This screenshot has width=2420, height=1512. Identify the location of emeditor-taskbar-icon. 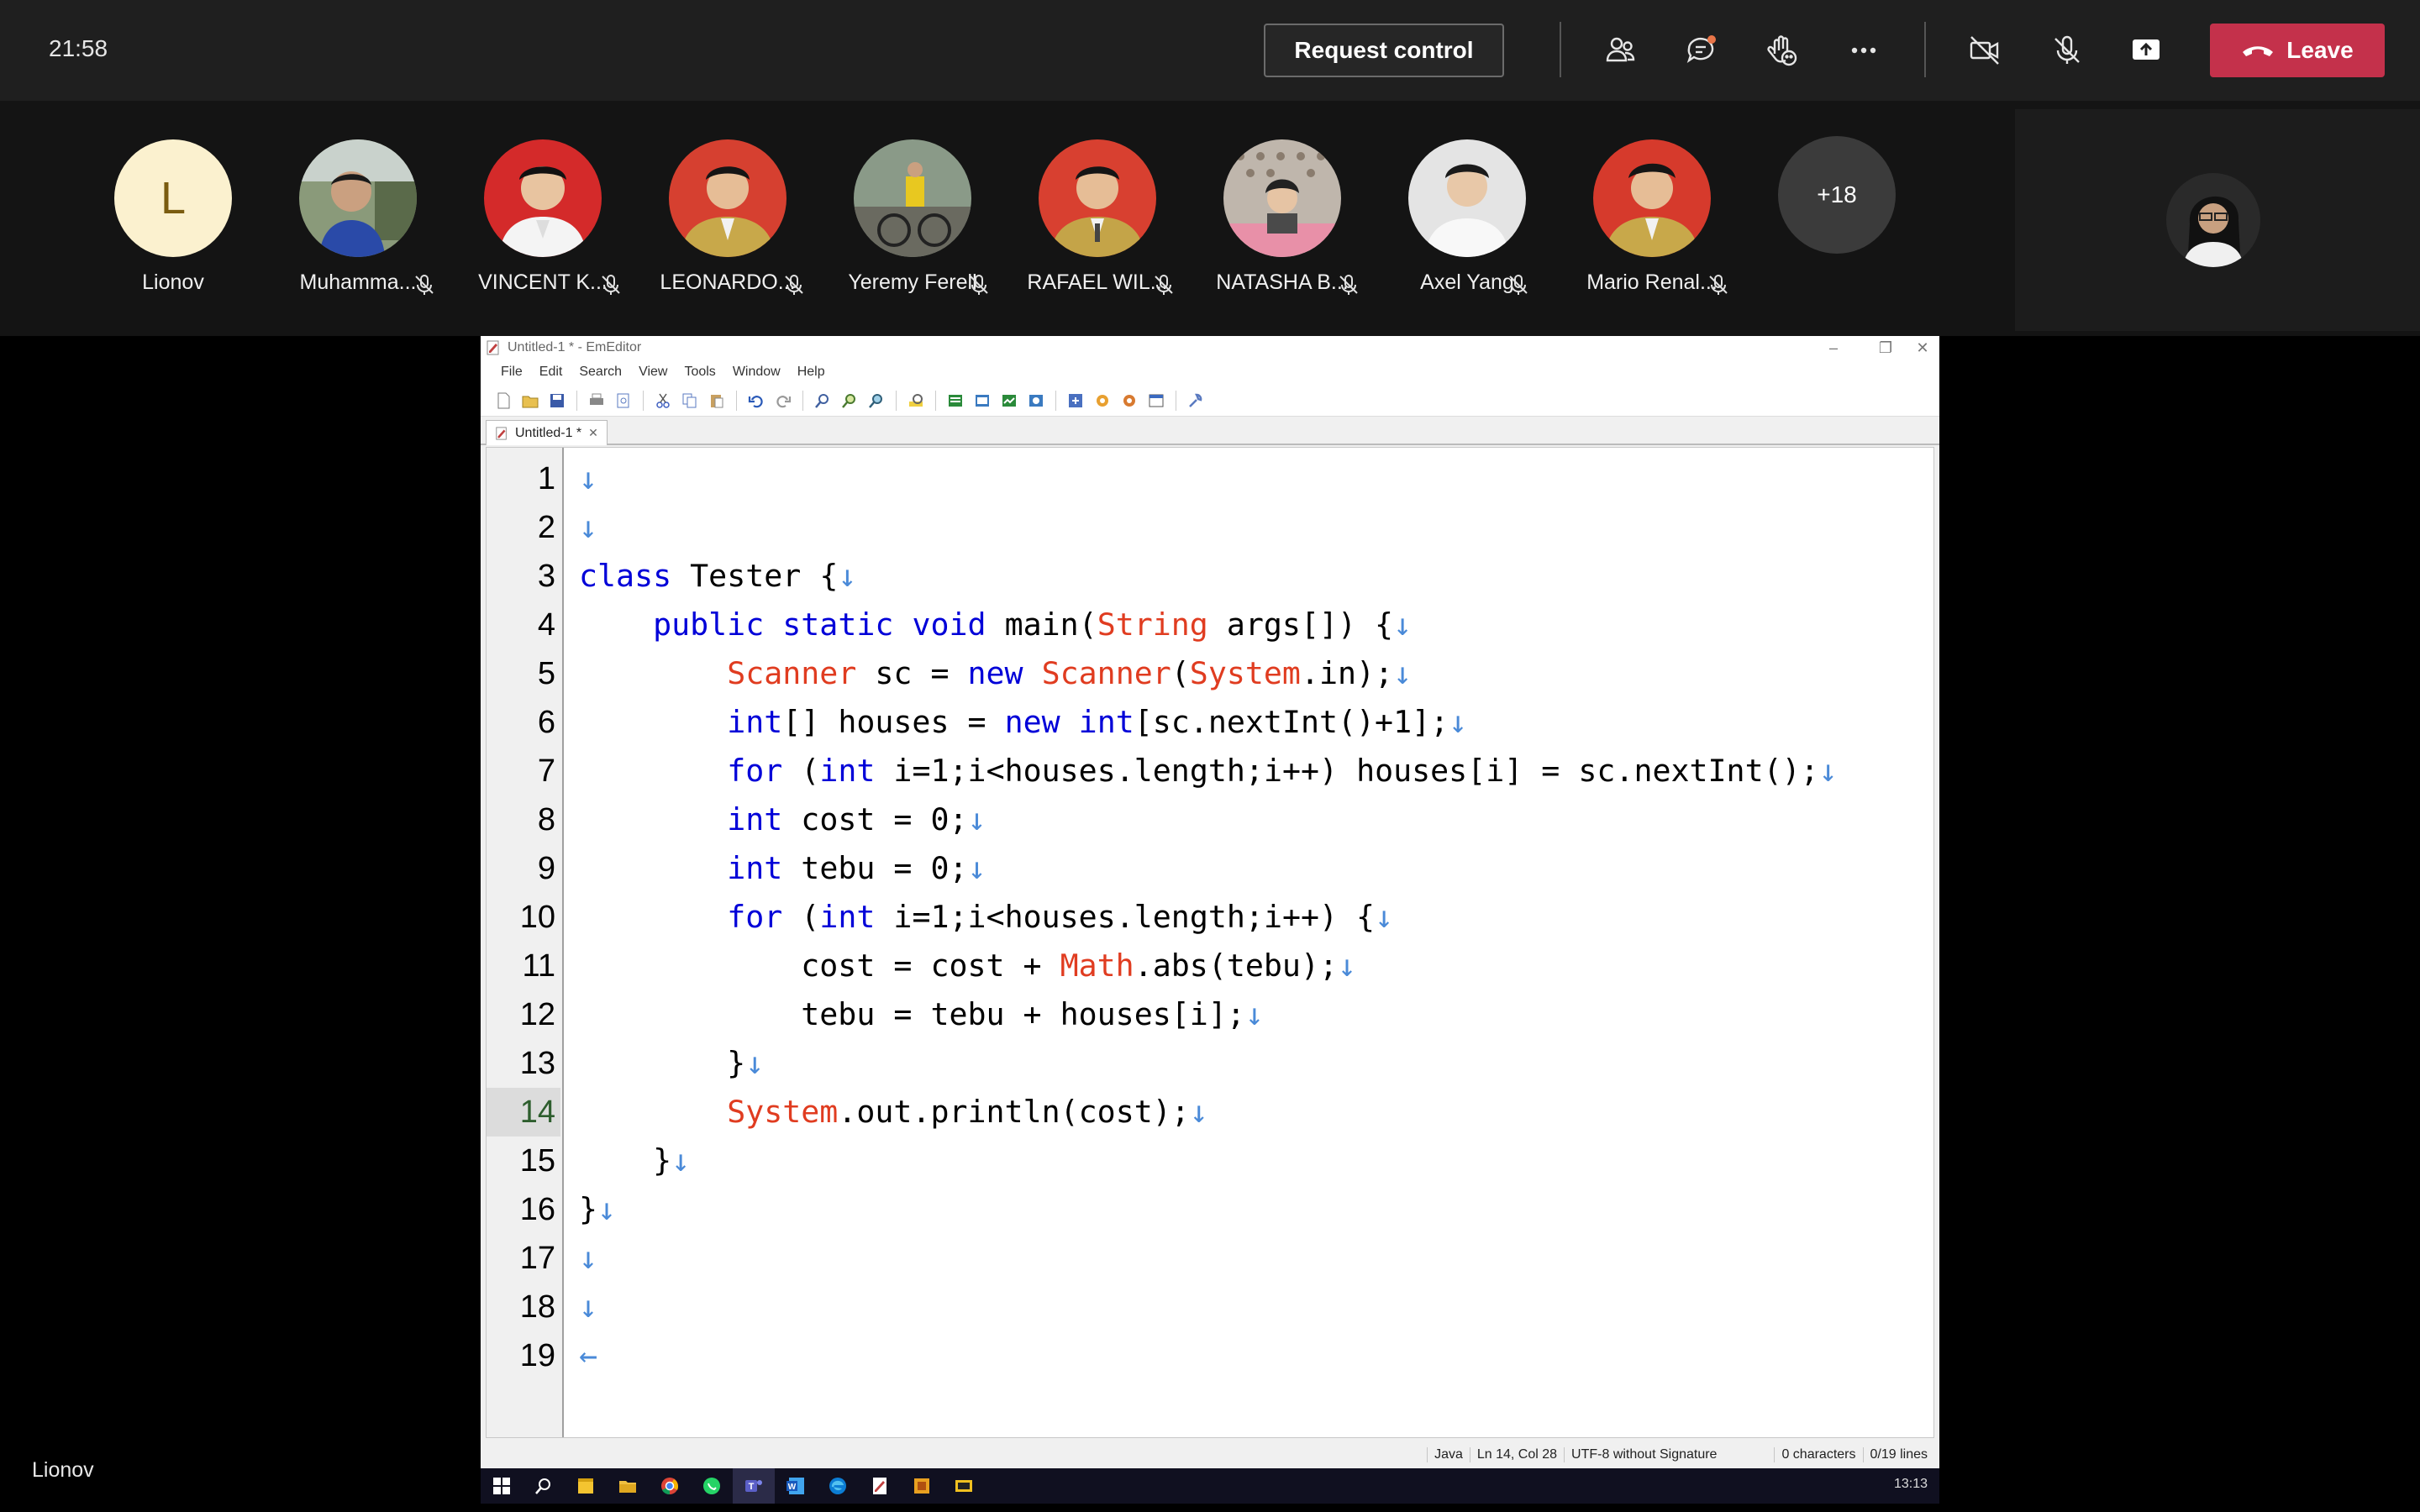
(880, 1486).